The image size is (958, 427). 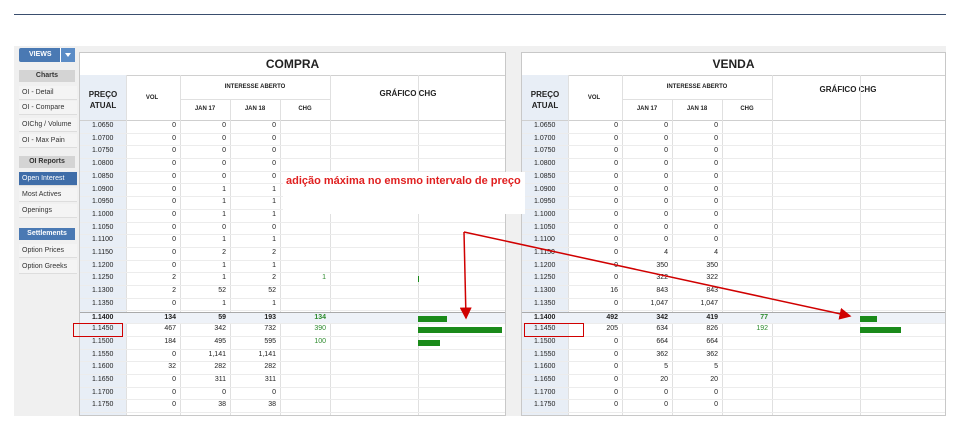 I want to click on sidebar-item-openings: Openings, so click(x=48, y=211).